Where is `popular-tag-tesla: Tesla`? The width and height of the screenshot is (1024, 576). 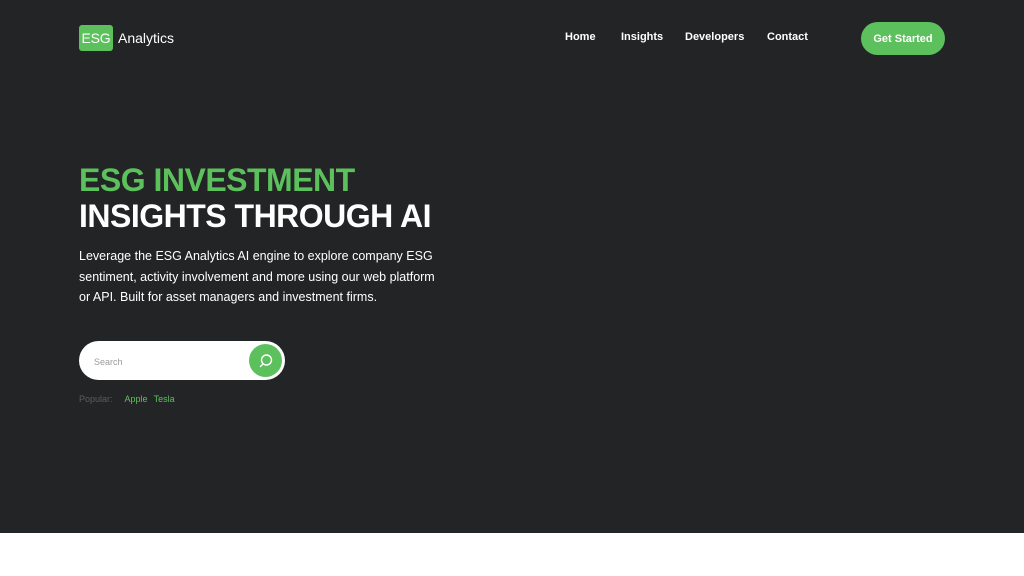 popular-tag-tesla: Tesla is located at coordinates (164, 399).